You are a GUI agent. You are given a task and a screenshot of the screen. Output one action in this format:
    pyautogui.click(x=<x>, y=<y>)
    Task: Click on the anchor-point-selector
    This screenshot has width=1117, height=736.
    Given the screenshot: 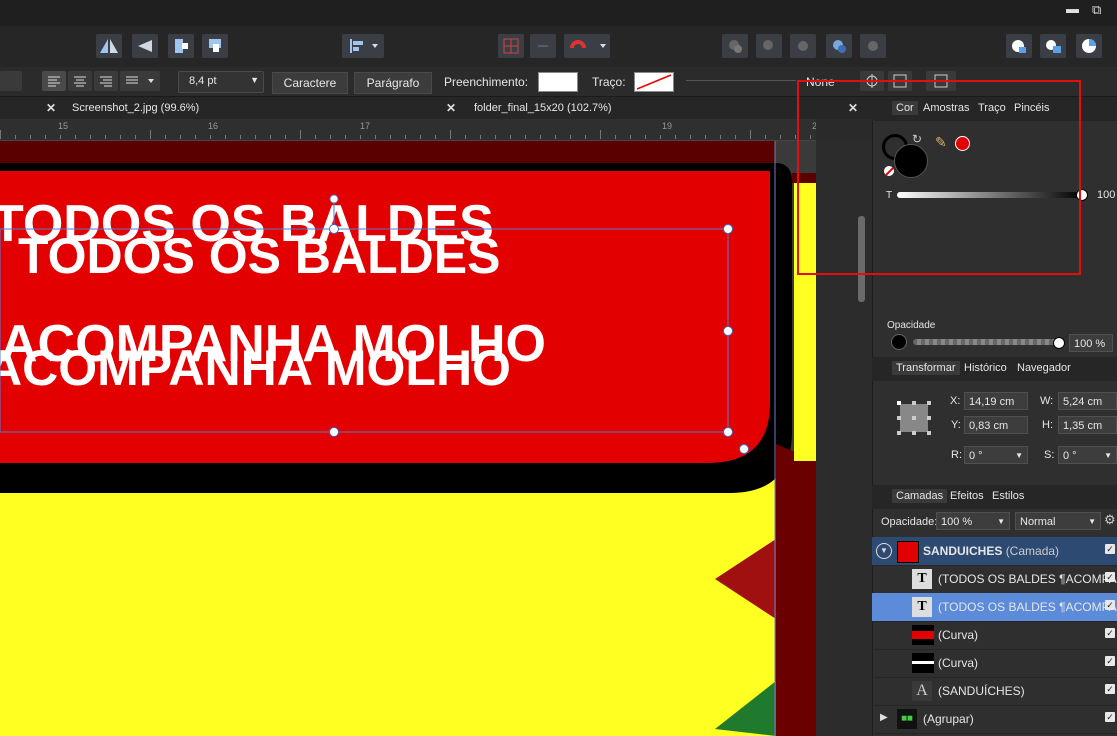 What is the action you would take?
    pyautogui.click(x=914, y=418)
    